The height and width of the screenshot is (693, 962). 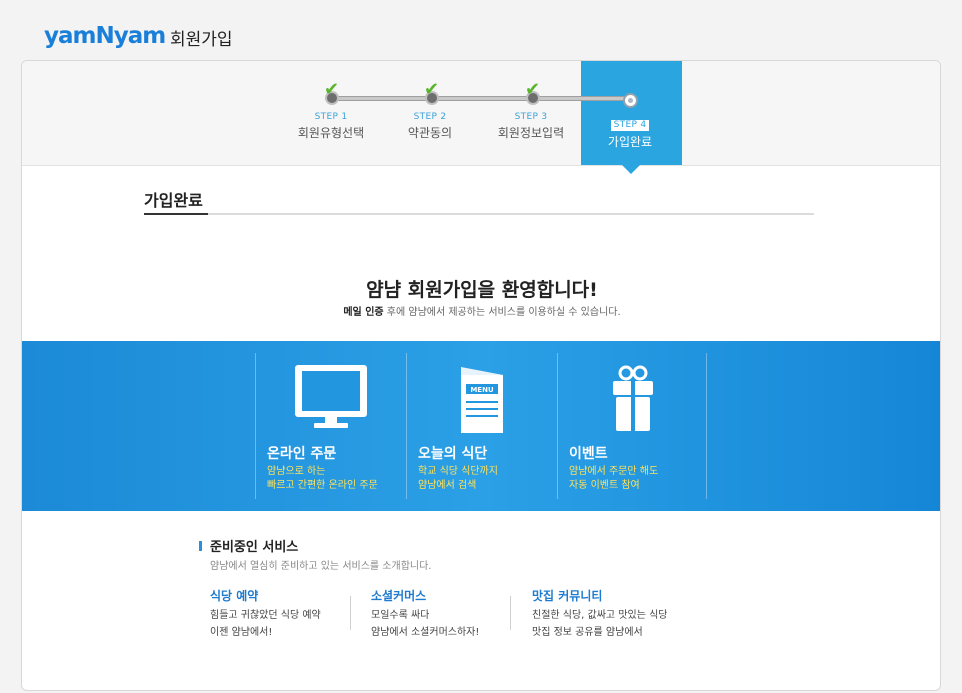 I want to click on welcome-subtext: 메일 인증 후에 얌냠에서 제공하는 서비스를 이용하실 수 있습니다., so click(x=481, y=310).